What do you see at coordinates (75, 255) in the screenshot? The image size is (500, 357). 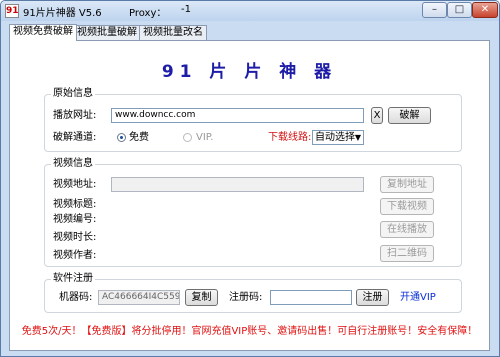 I see `video-author-label: 视频作者:` at bounding box center [75, 255].